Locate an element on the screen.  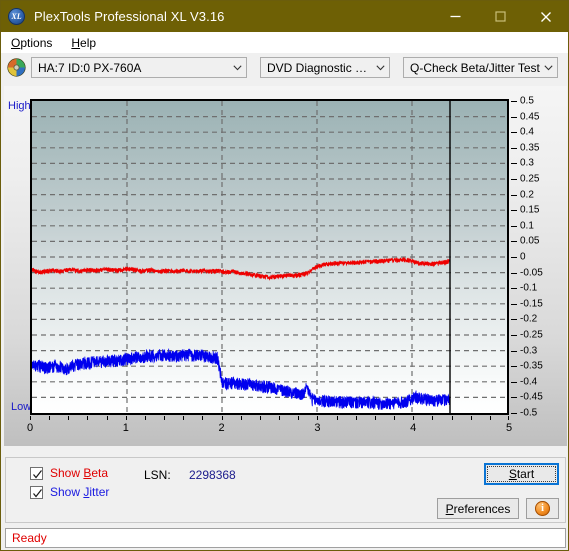
status-text: Ready is located at coordinates (29, 538).